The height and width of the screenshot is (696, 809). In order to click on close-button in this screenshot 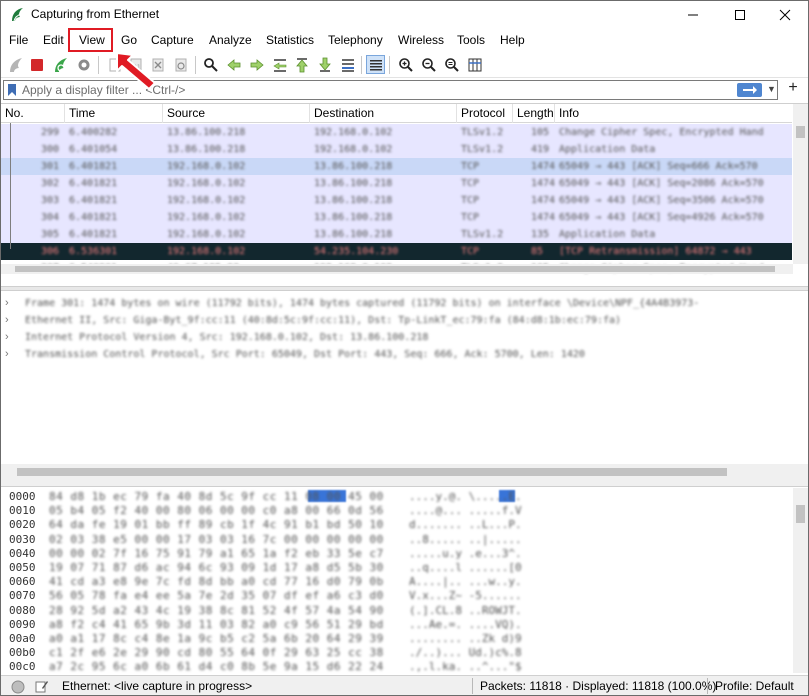, I will do `click(785, 15)`.